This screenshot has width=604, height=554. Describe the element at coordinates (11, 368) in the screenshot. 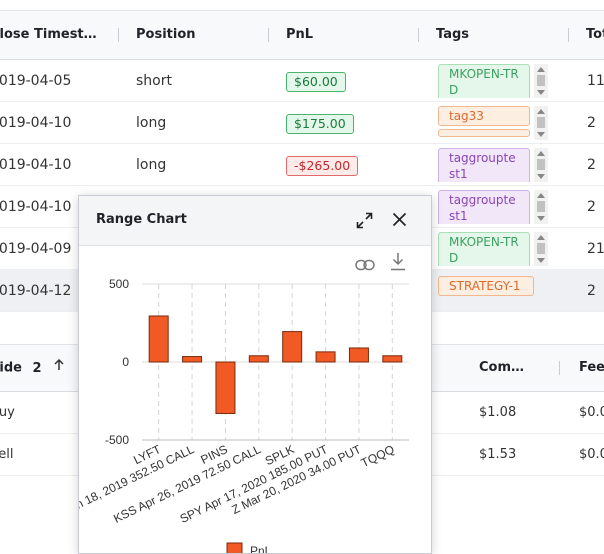

I see `column-header-side-label: Side` at that location.